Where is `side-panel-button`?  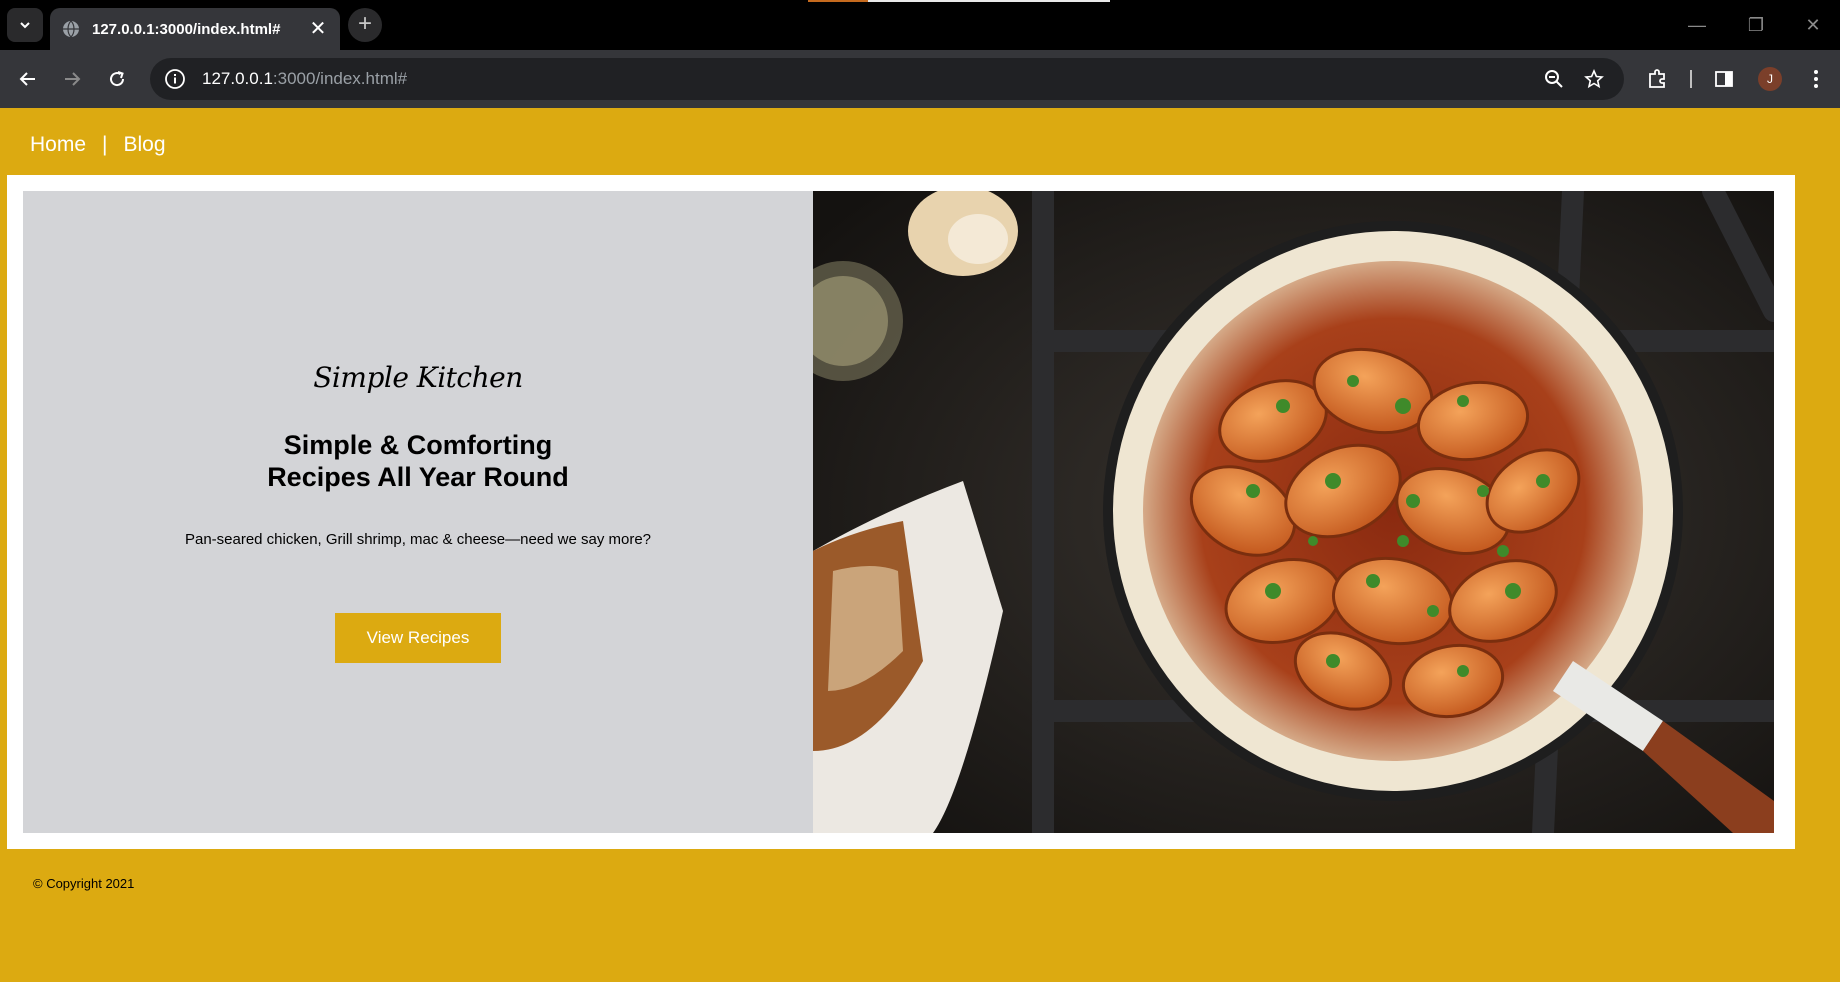
side-panel-button is located at coordinates (1724, 79).